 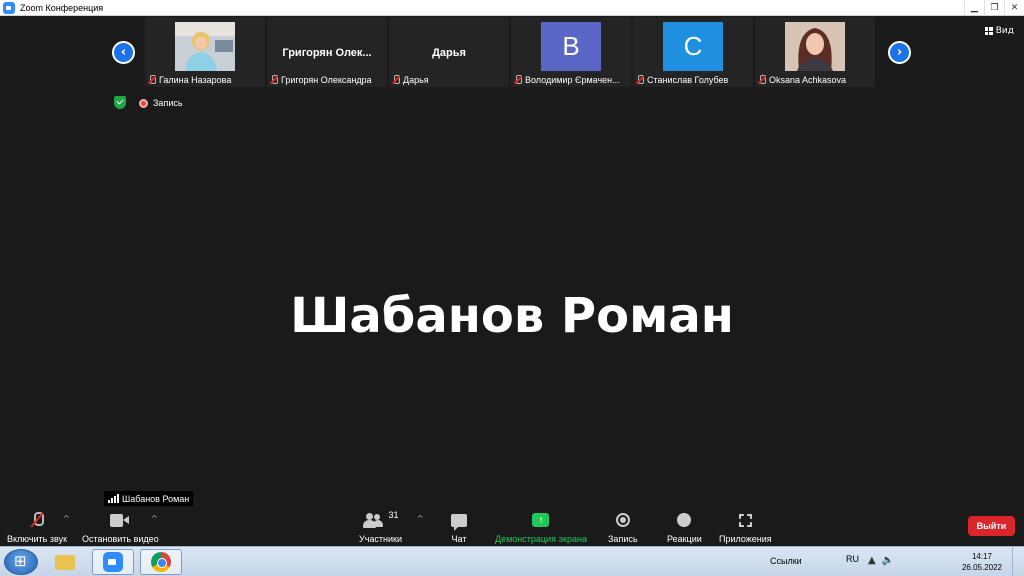 I want to click on record-label: Запись, so click(x=623, y=539).